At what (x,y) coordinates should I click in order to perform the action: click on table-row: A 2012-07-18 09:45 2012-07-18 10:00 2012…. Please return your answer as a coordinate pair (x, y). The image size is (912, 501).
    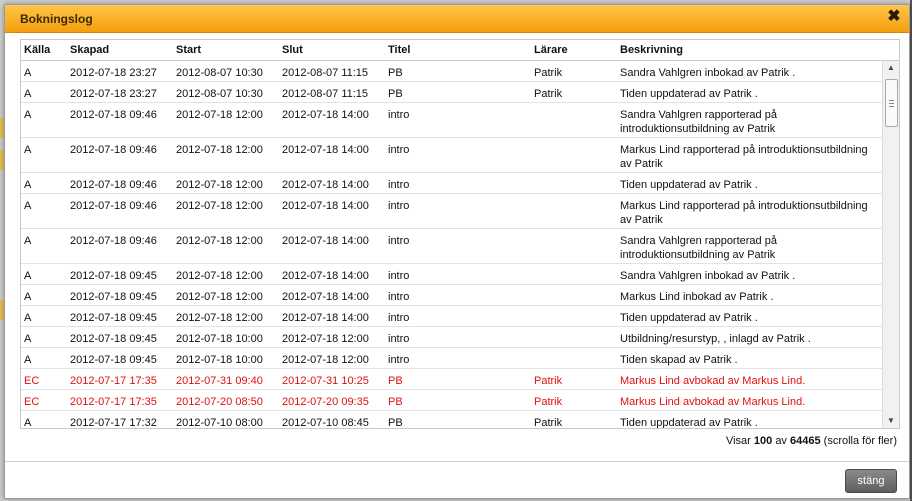
    Looking at the image, I should click on (452, 337).